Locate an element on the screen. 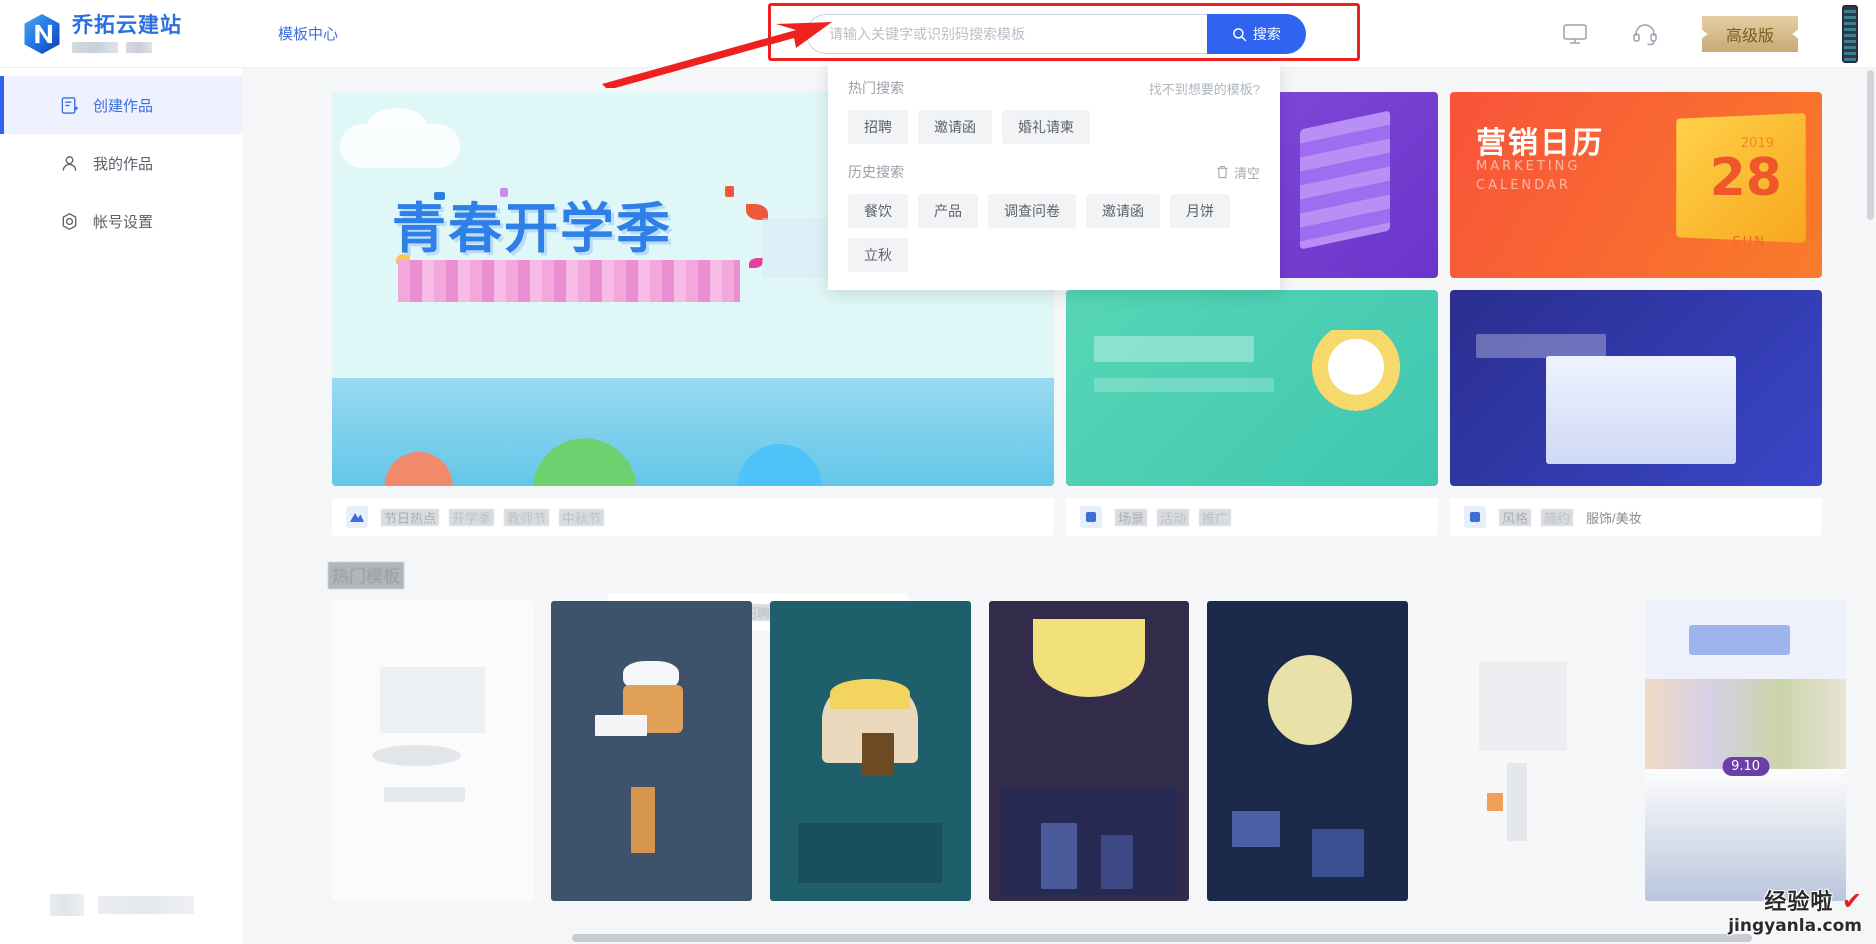  template-card-7: 9.10 is located at coordinates (1745, 751).